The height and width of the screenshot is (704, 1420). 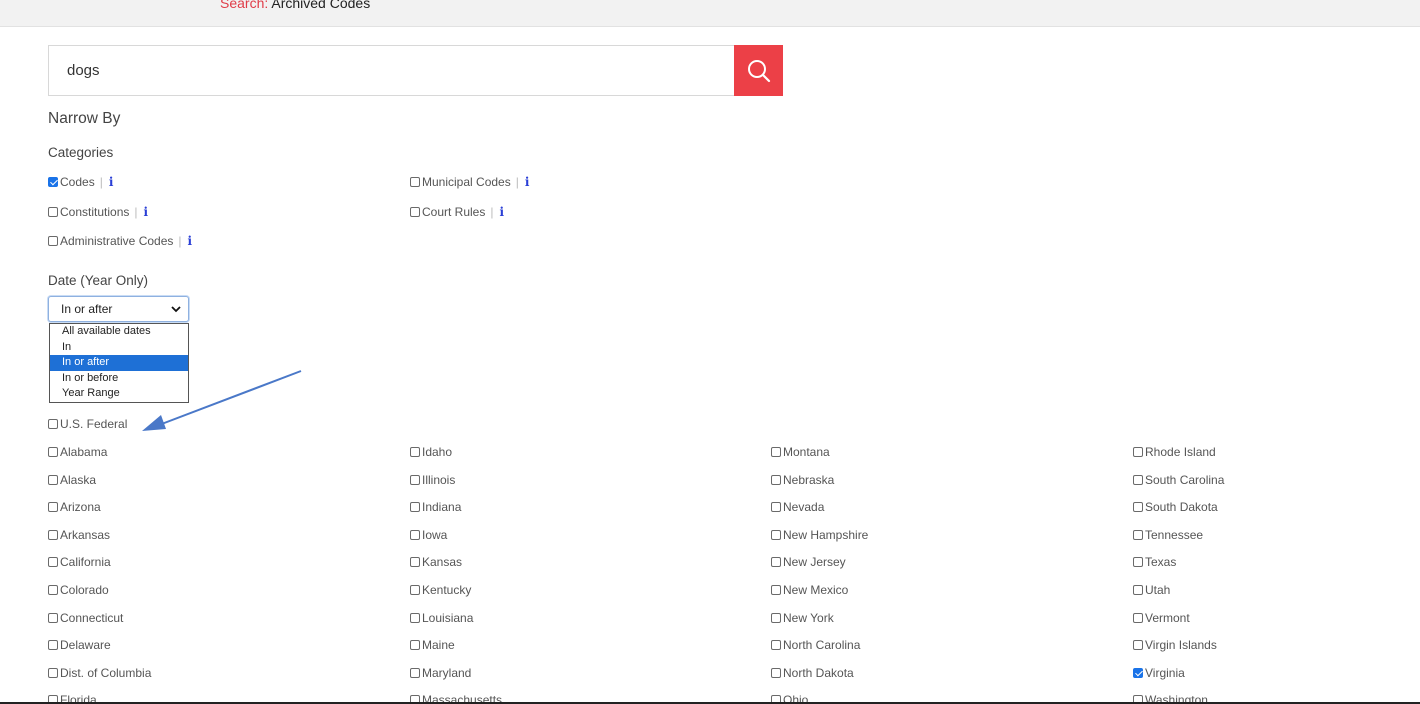 I want to click on checkbox-label: Colorado, so click(x=84, y=590).